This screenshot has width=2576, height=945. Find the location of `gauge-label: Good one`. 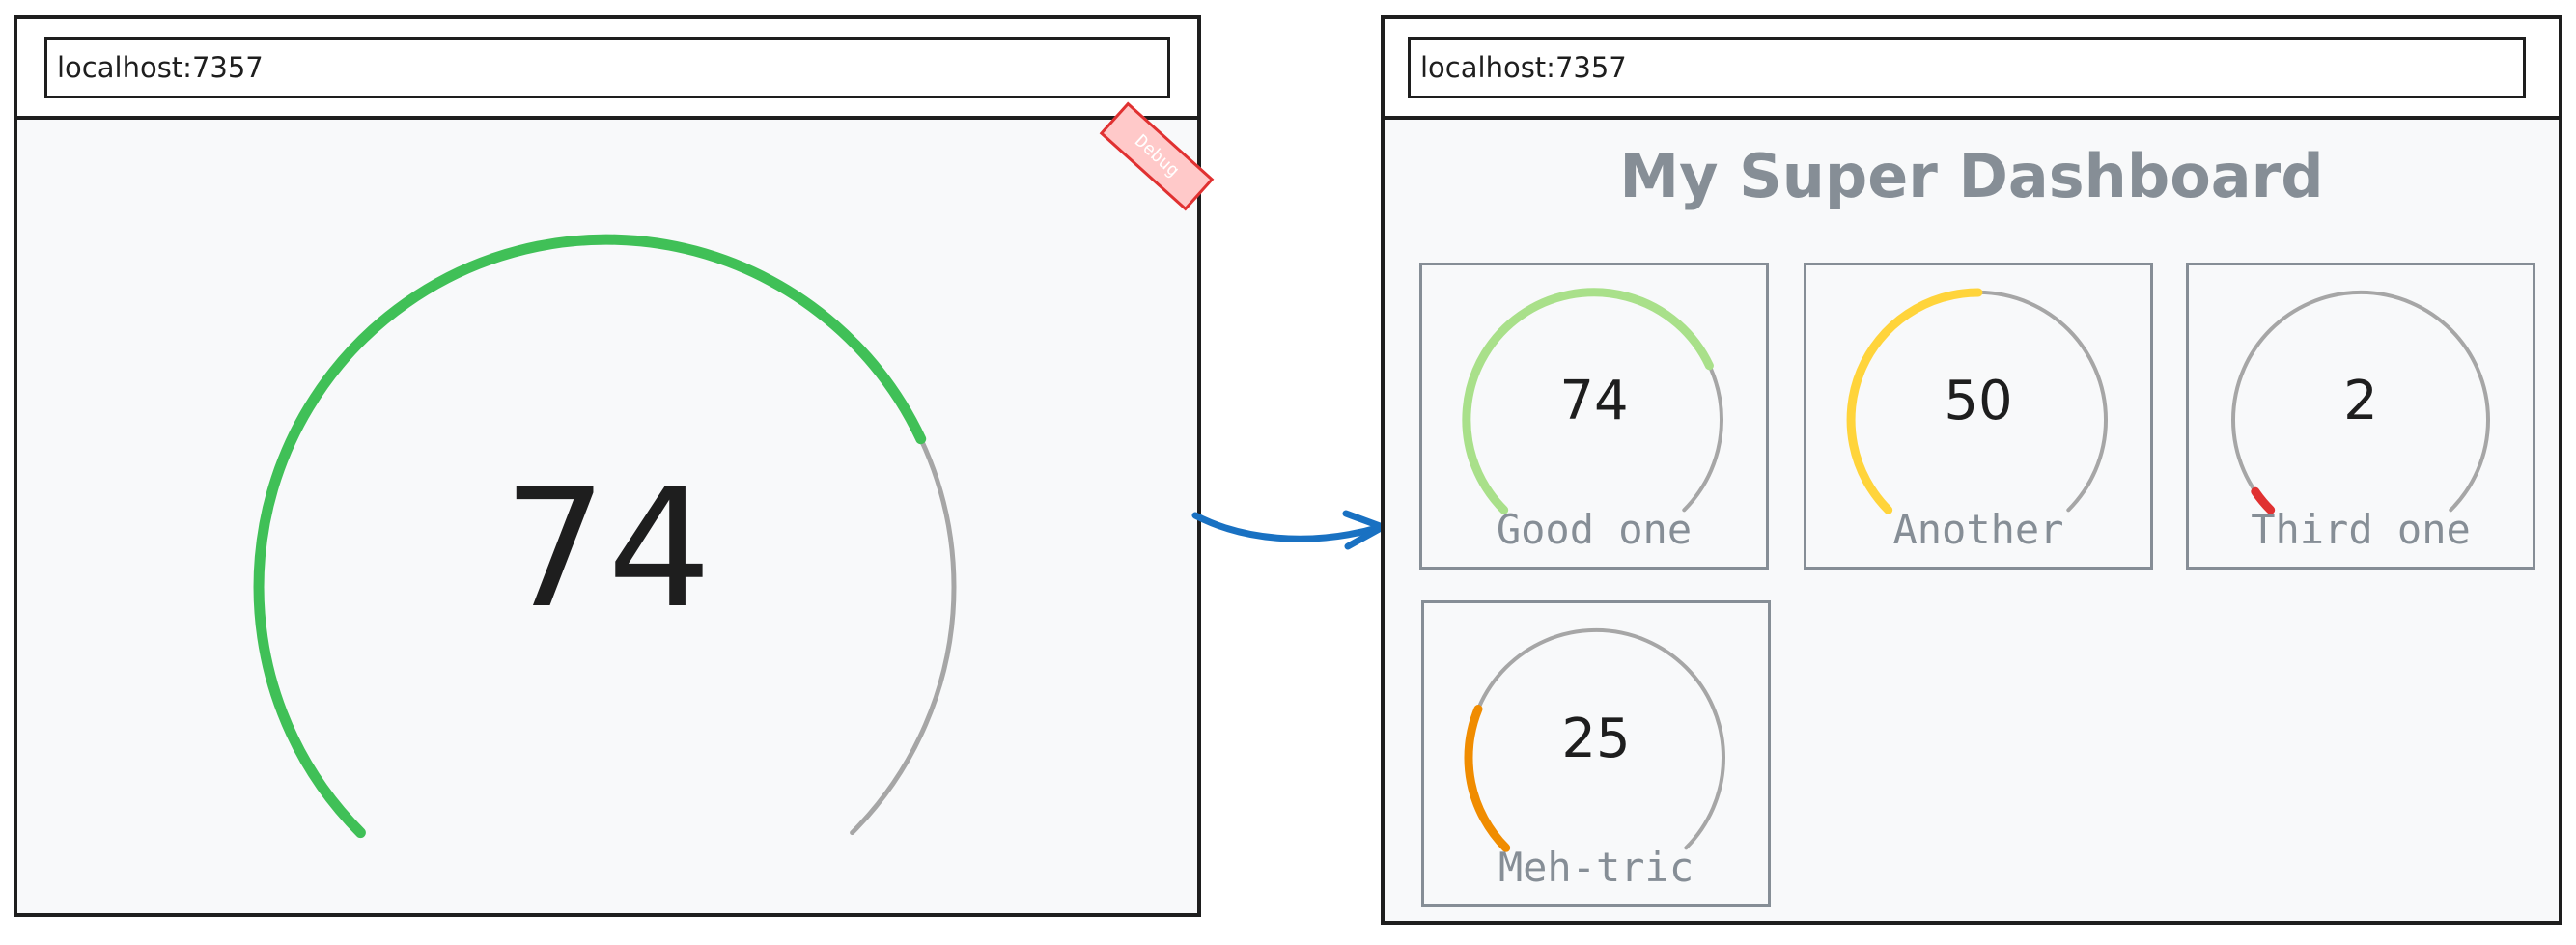

gauge-label: Good one is located at coordinates (1595, 529).